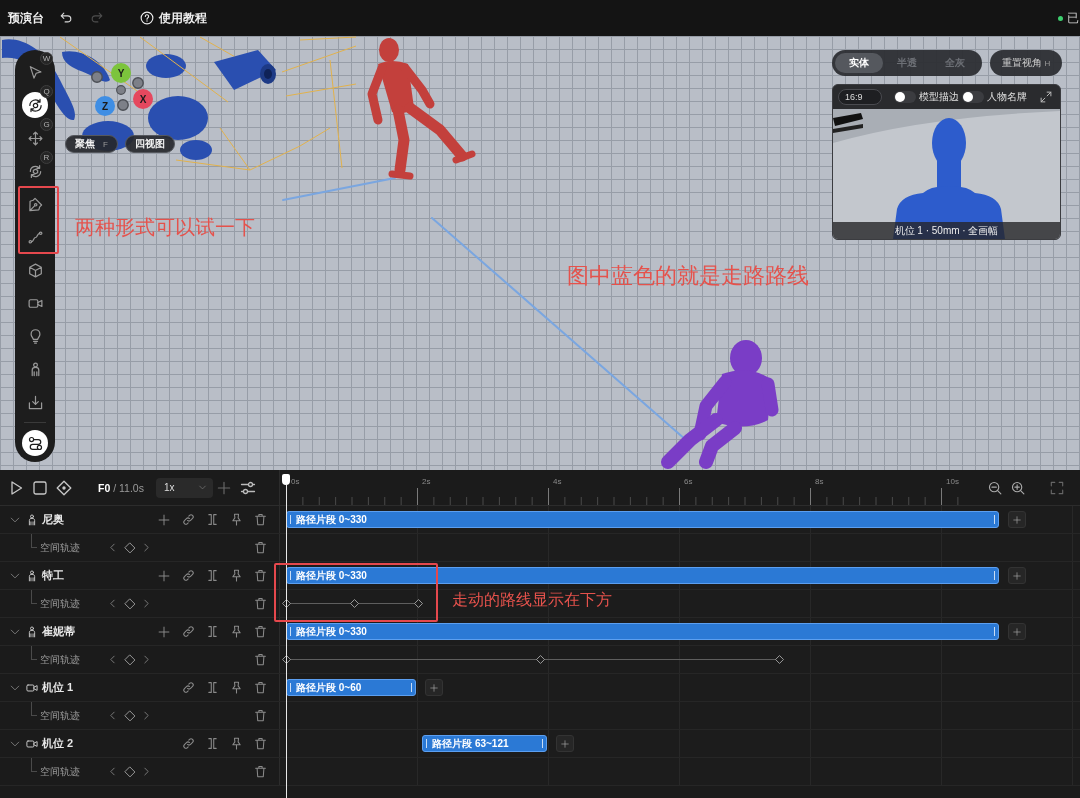 The height and width of the screenshot is (798, 1080). I want to click on time-label: 0s, so click(295, 481).